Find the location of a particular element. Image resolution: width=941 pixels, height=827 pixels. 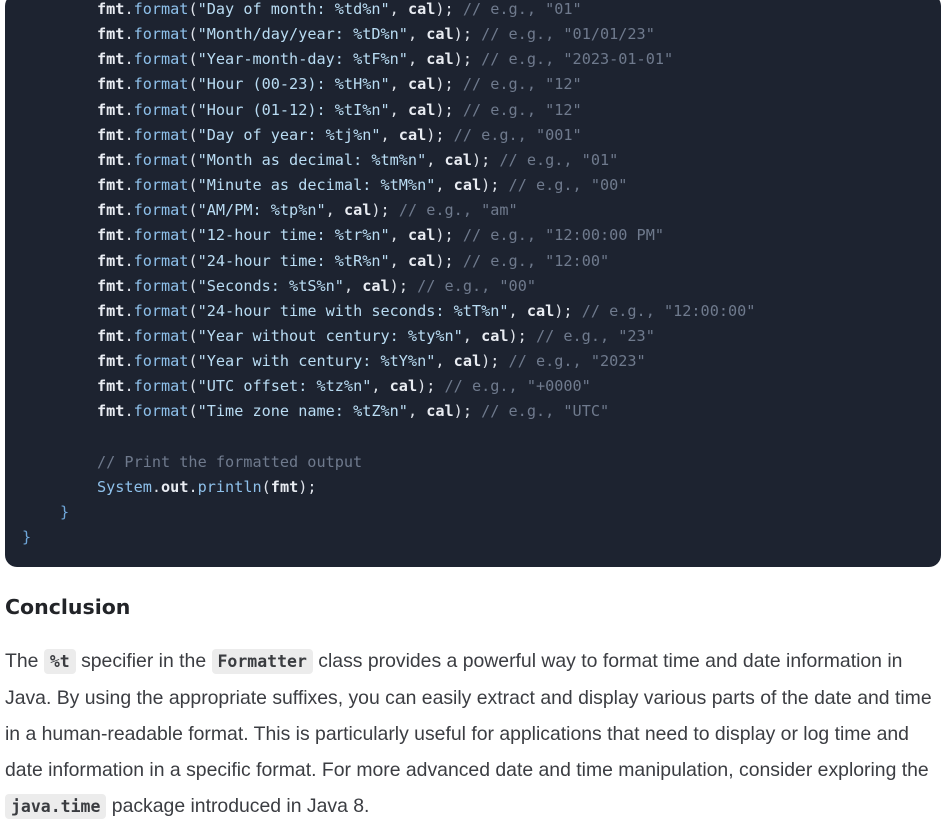

code-comment: // e.g., "12:00" is located at coordinates (536, 260).